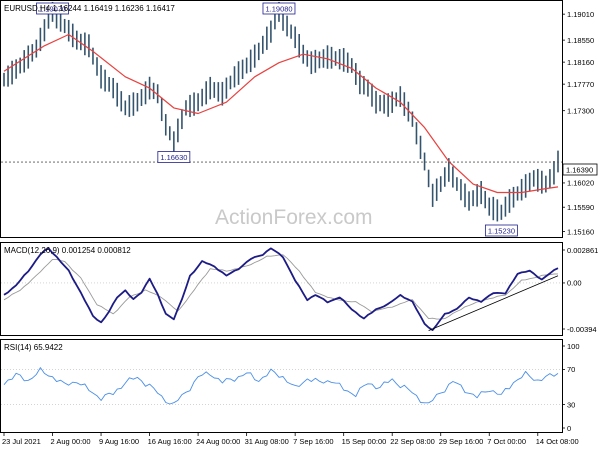 The height and width of the screenshot is (450, 600). I want to click on macd-y-tick-label: 0.002861, so click(582, 250).